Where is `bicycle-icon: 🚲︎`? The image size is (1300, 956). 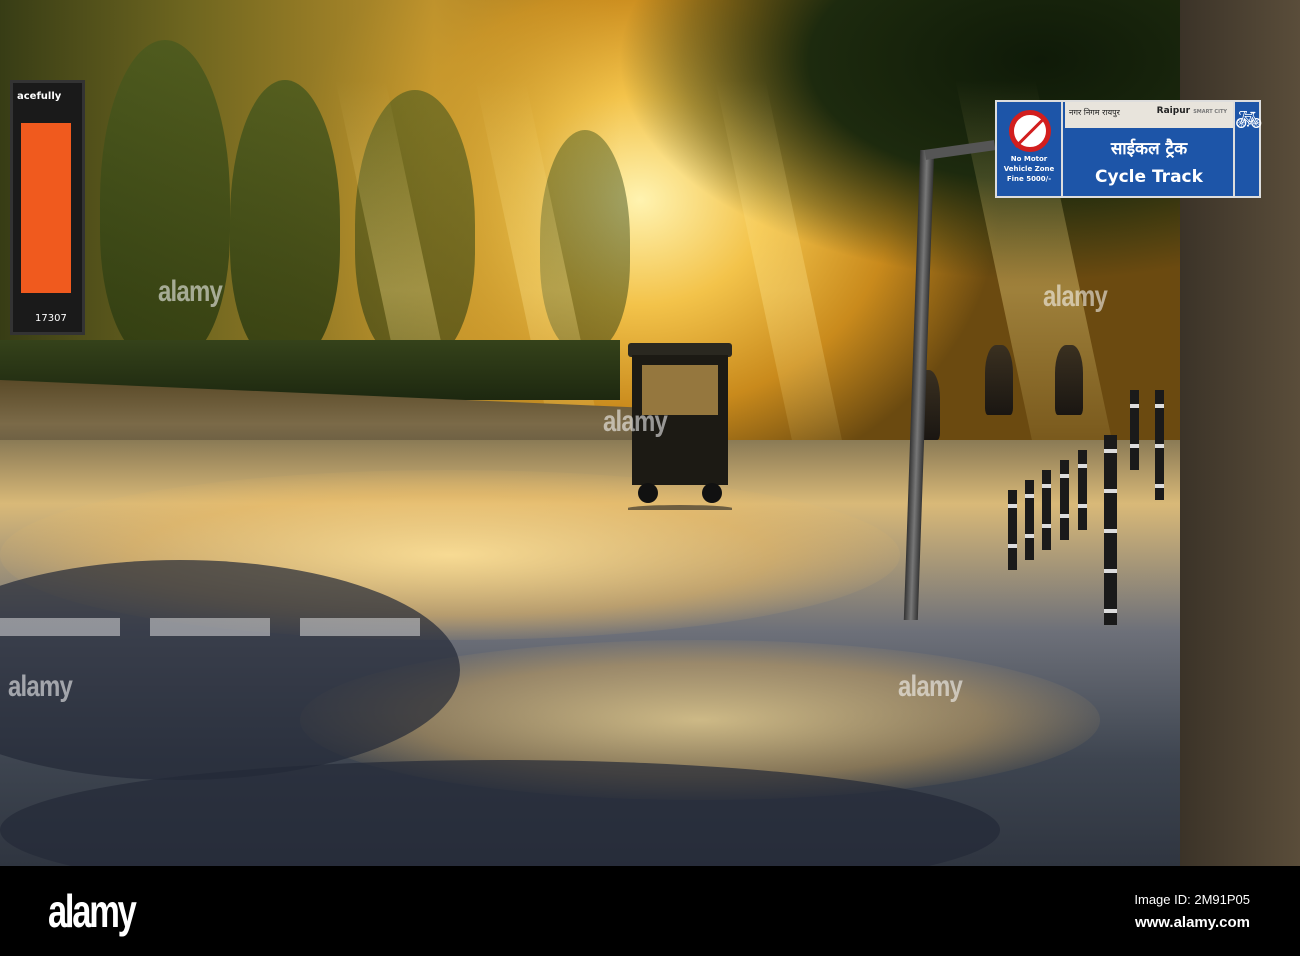
bicycle-icon: 🚲︎ is located at coordinates (1248, 150).